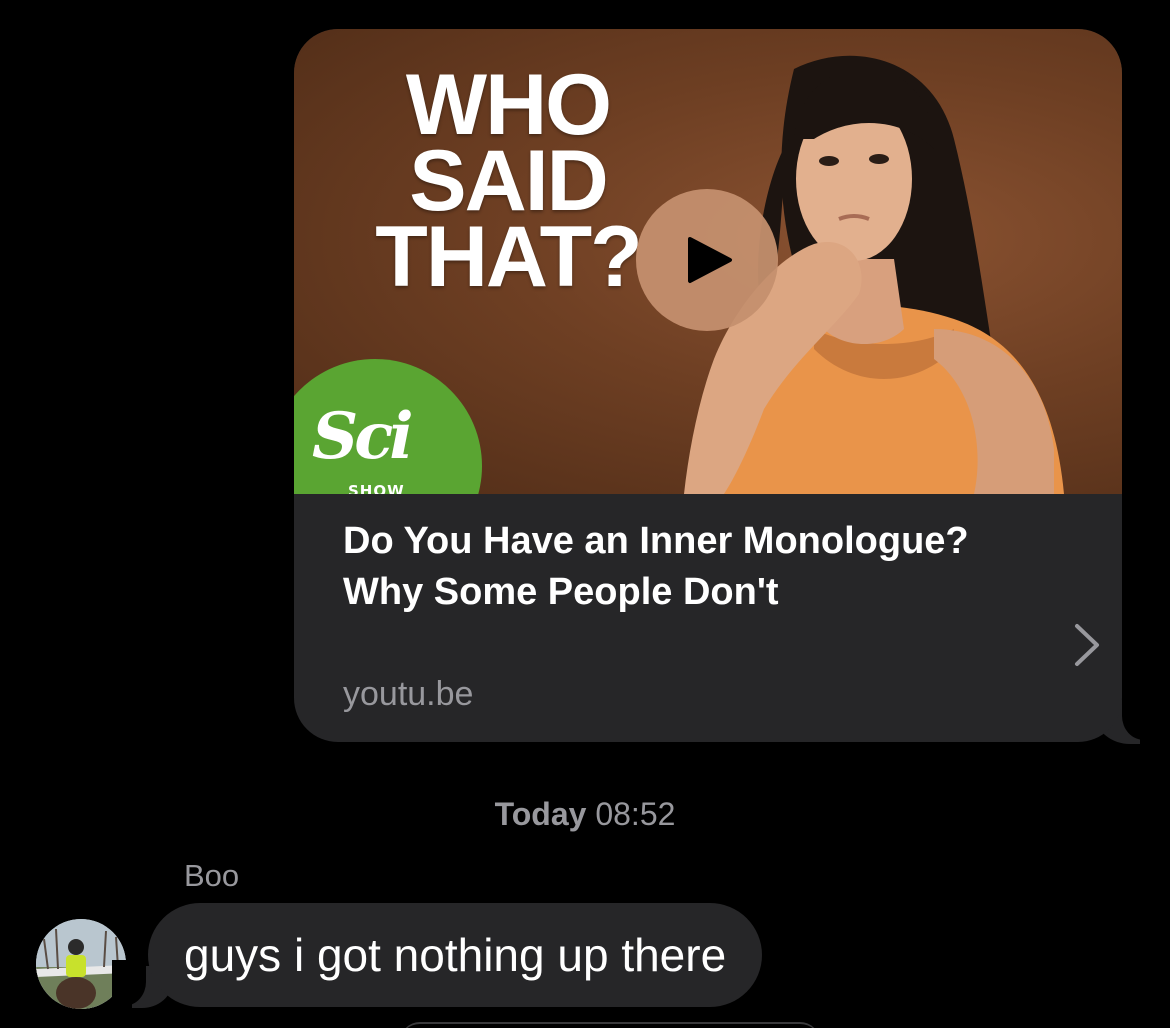  I want to click on message-bubble: guys i got nothing up there, so click(455, 955).